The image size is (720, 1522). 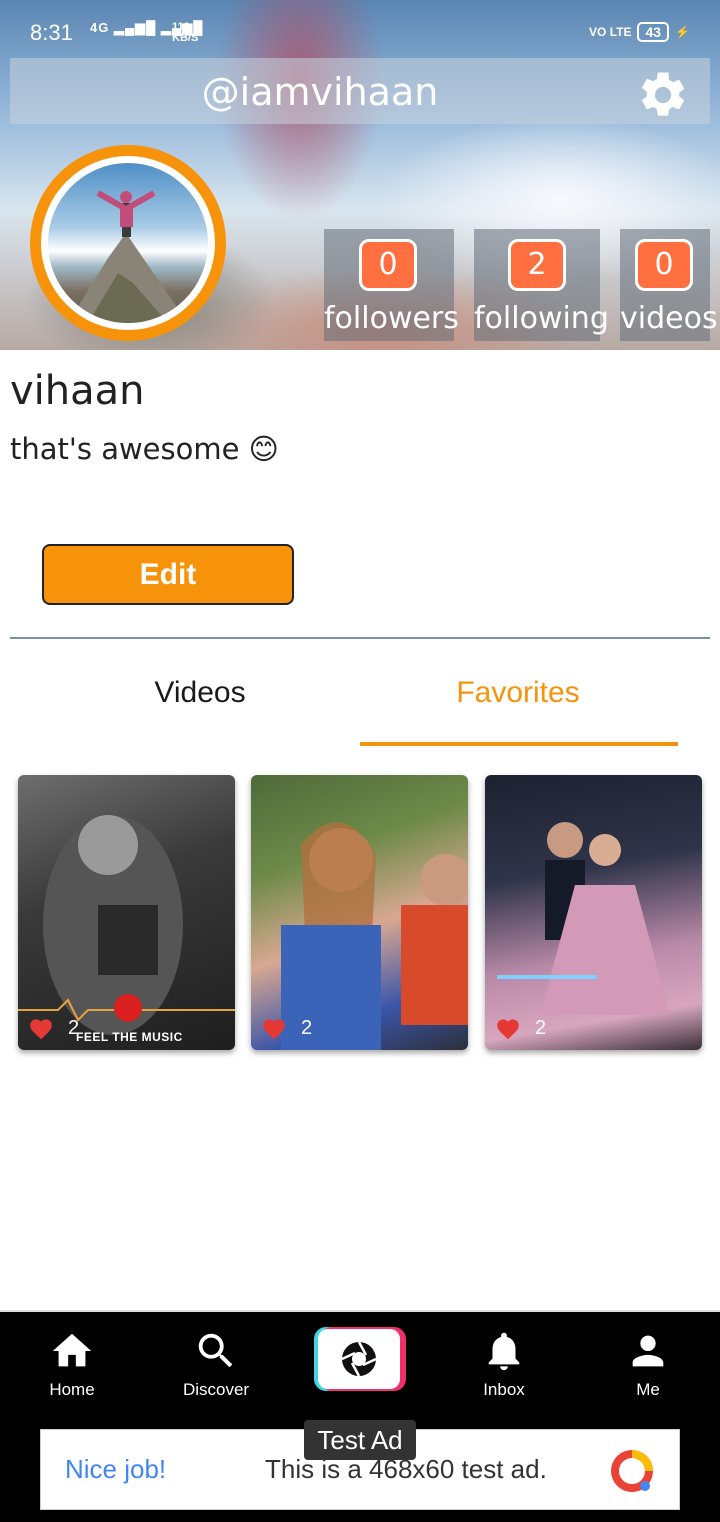 I want to click on home-icon, so click(x=72, y=1350).